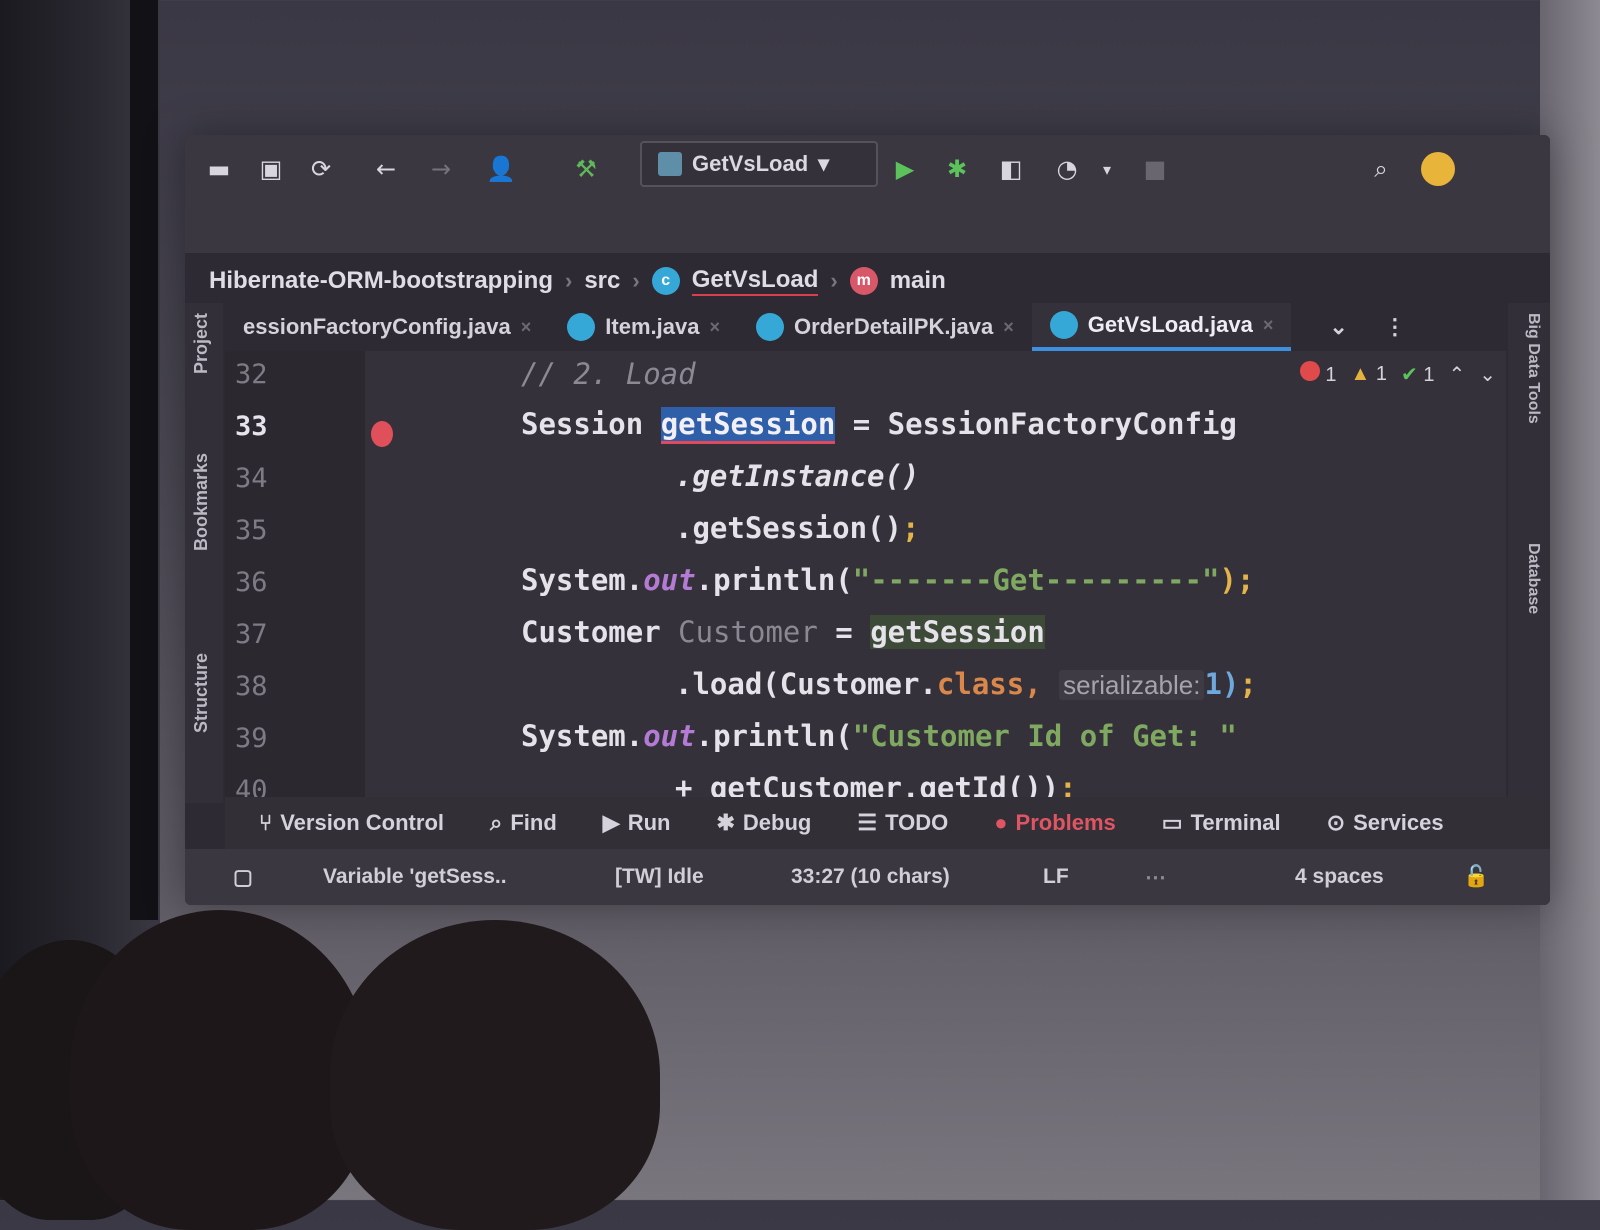 This screenshot has width=1600, height=1230. I want to click on sync-icon: ⟳, so click(321, 169).